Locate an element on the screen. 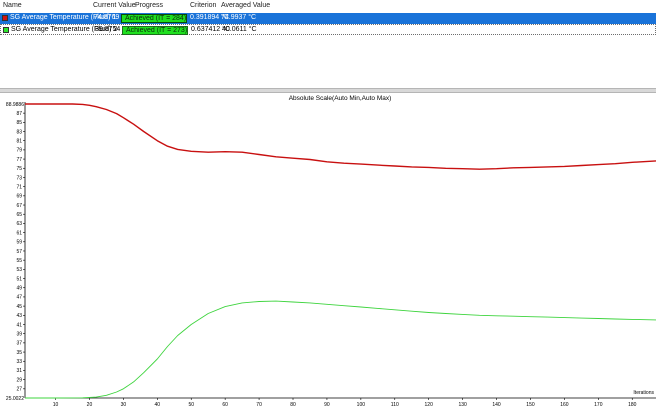 Image resolution: width=656 pixels, height=409 pixels. y-tick-label: 53 is located at coordinates (19, 270).